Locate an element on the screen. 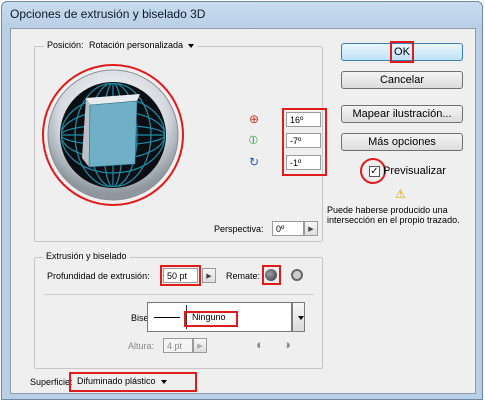  rotation-trackball is located at coordinates (113, 135).